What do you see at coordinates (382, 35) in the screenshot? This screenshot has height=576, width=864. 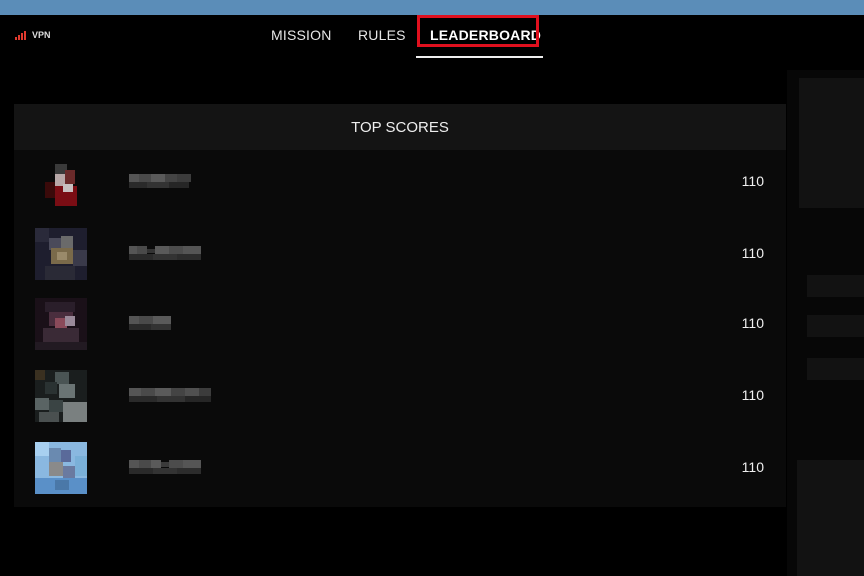 I see `tab-rules: RULES` at bounding box center [382, 35].